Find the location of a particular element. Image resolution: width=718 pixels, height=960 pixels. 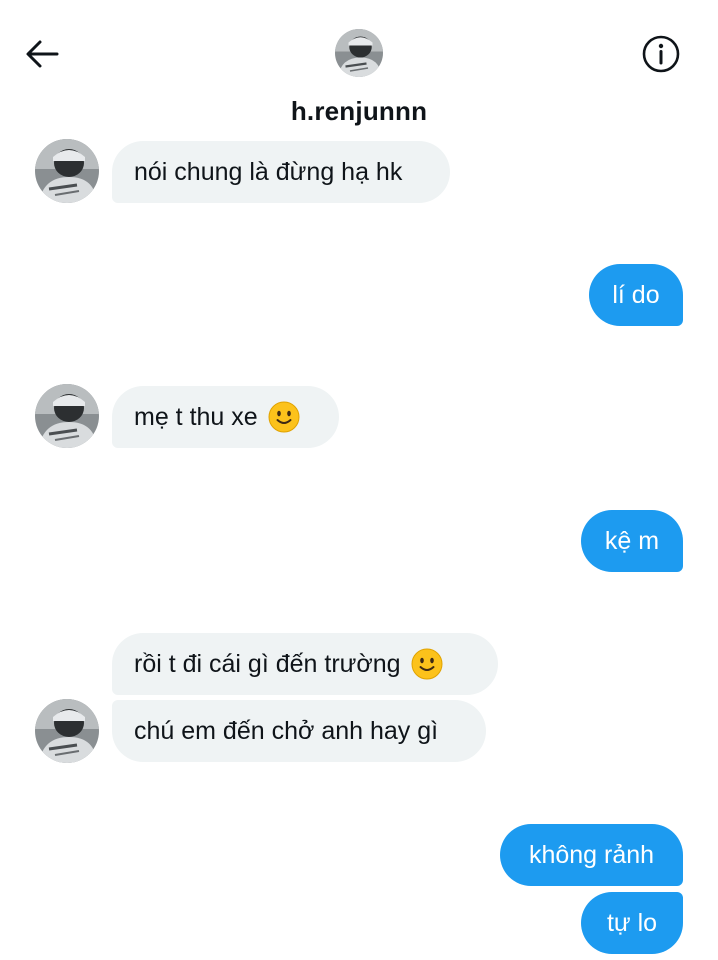

message-text: rồi t đi cái gì đến trường is located at coordinates (267, 663).